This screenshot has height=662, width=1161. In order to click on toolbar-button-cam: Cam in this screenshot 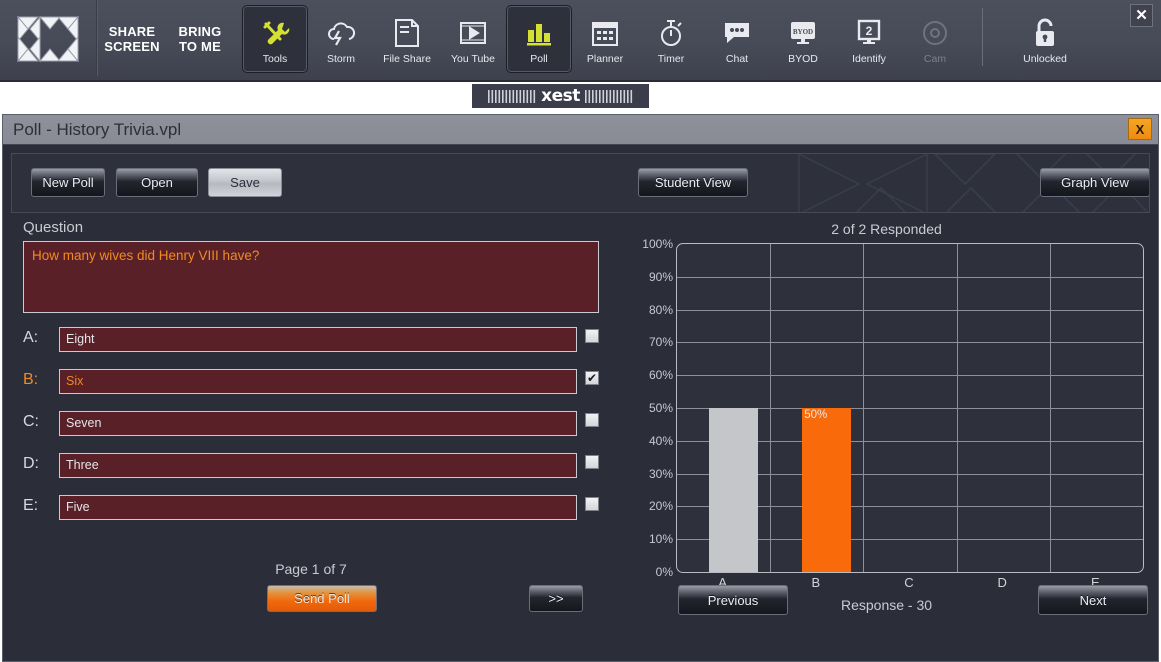, I will do `click(935, 39)`.